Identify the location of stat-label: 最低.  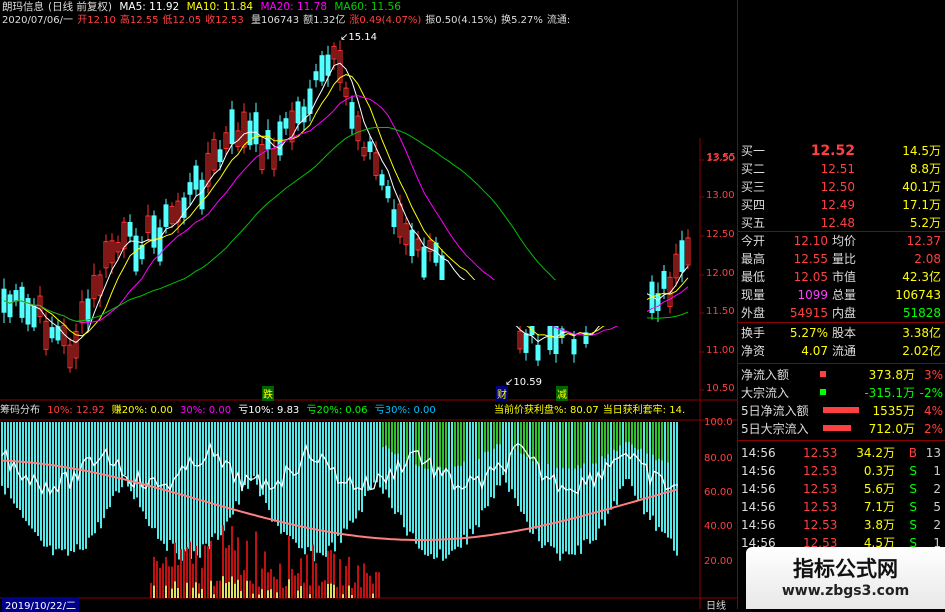
(753, 277).